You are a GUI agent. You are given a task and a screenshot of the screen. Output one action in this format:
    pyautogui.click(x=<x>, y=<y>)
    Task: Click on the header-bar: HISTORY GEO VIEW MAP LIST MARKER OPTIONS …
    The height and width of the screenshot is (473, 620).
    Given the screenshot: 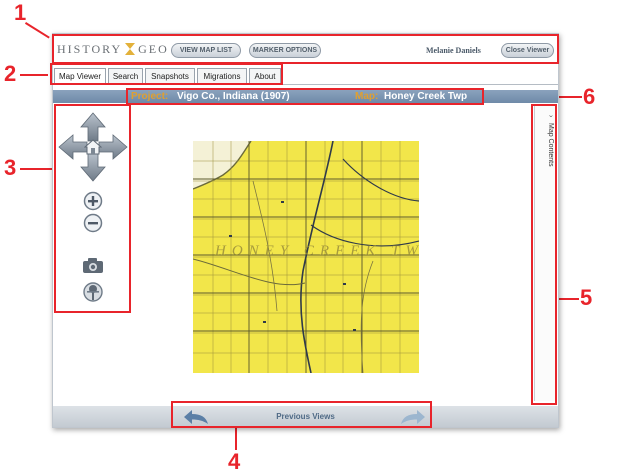 What is the action you would take?
    pyautogui.click(x=305, y=48)
    